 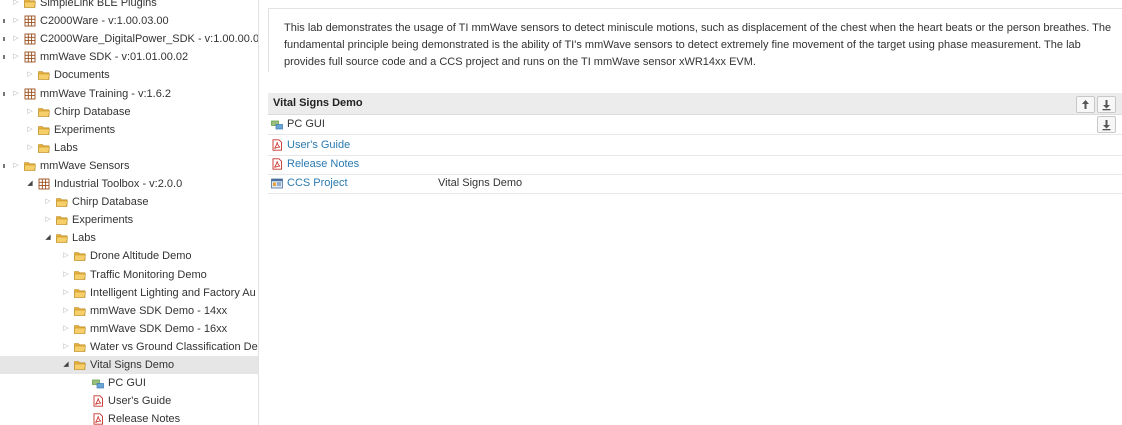 I want to click on arrow-up-icon, so click(x=1085, y=104).